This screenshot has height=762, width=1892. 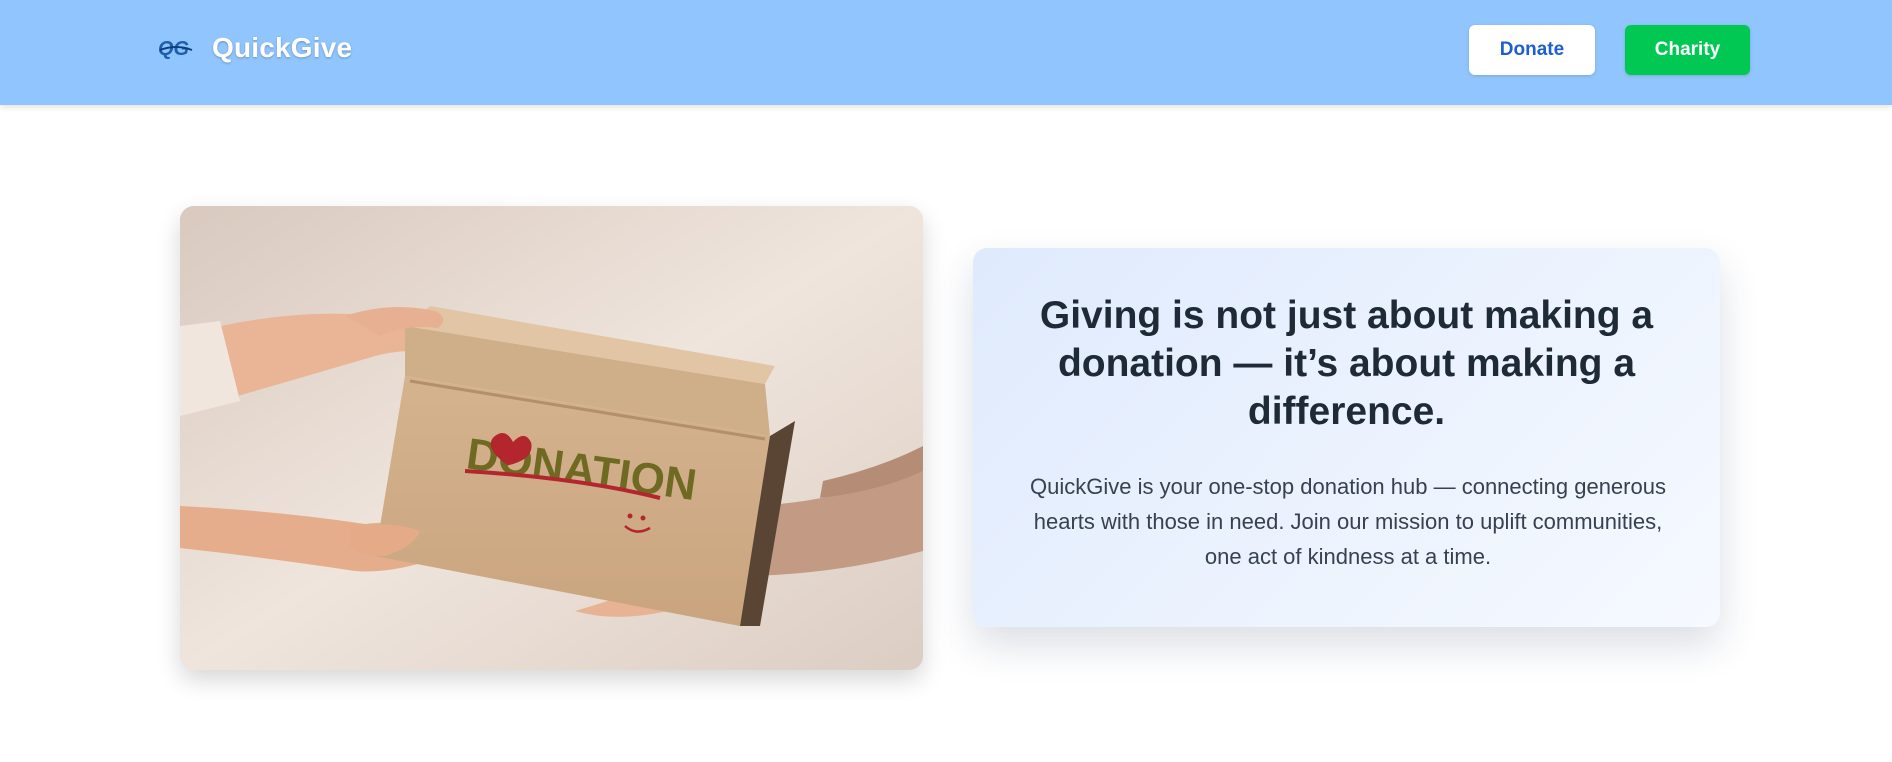 I want to click on brand: QG QuickGive, so click(x=255, y=48).